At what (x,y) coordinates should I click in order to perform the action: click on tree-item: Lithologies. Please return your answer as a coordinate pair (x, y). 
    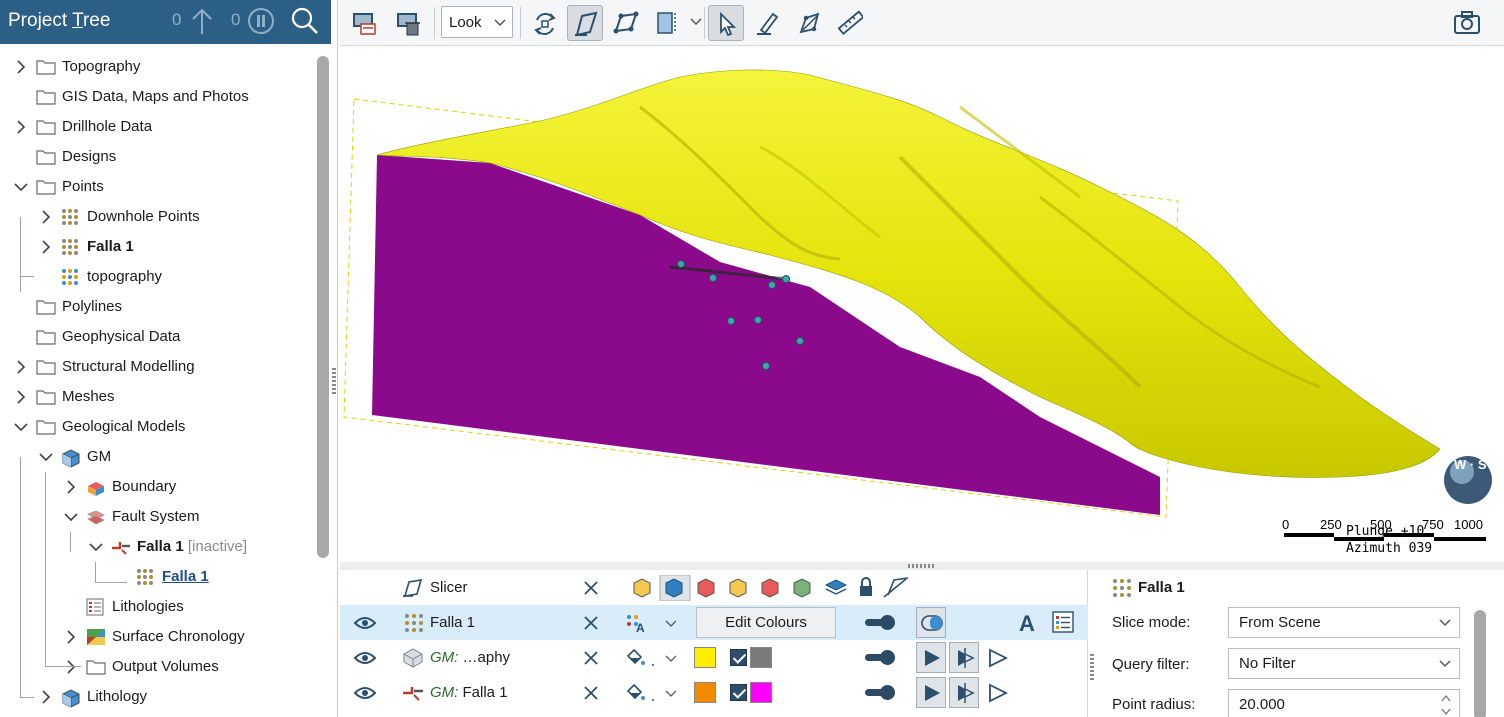
    Looking at the image, I should click on (157, 607).